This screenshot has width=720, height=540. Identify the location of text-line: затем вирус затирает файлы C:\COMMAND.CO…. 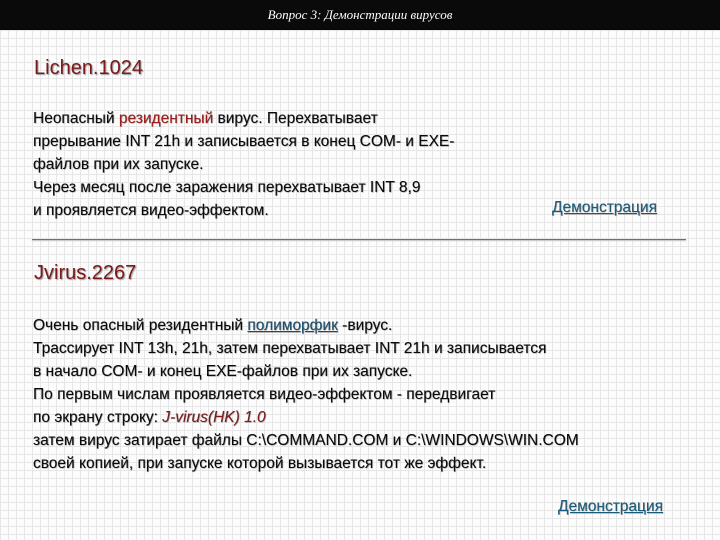
(306, 440).